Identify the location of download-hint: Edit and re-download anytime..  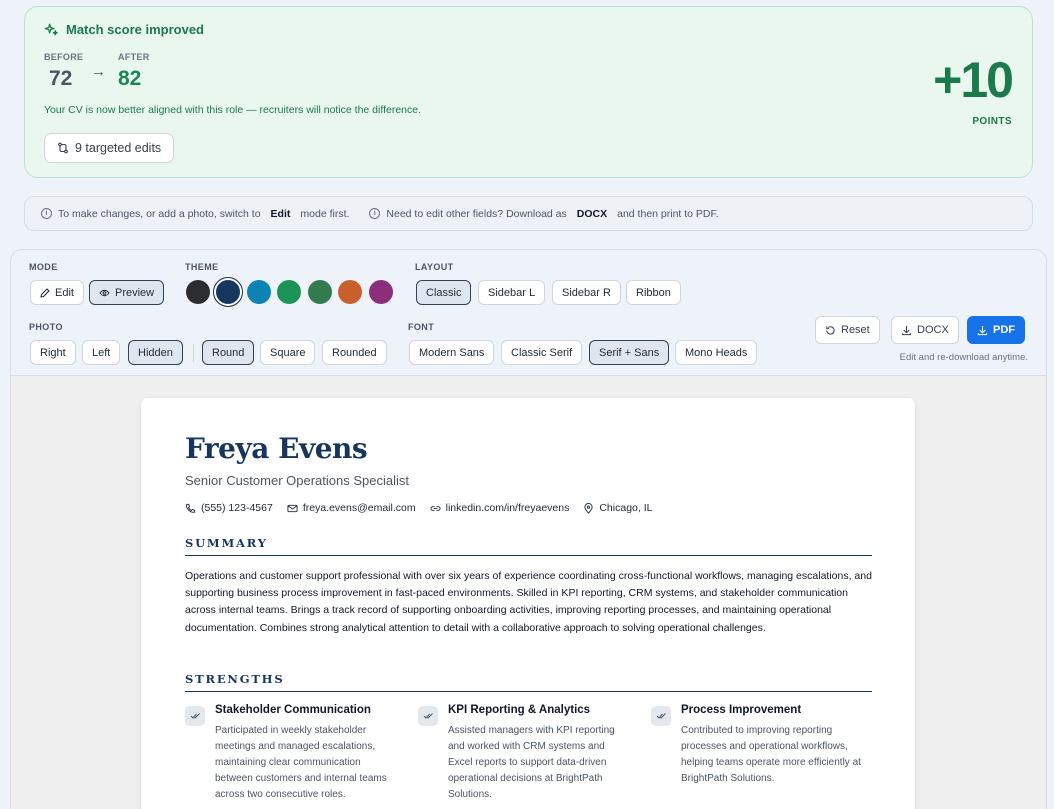
(963, 357).